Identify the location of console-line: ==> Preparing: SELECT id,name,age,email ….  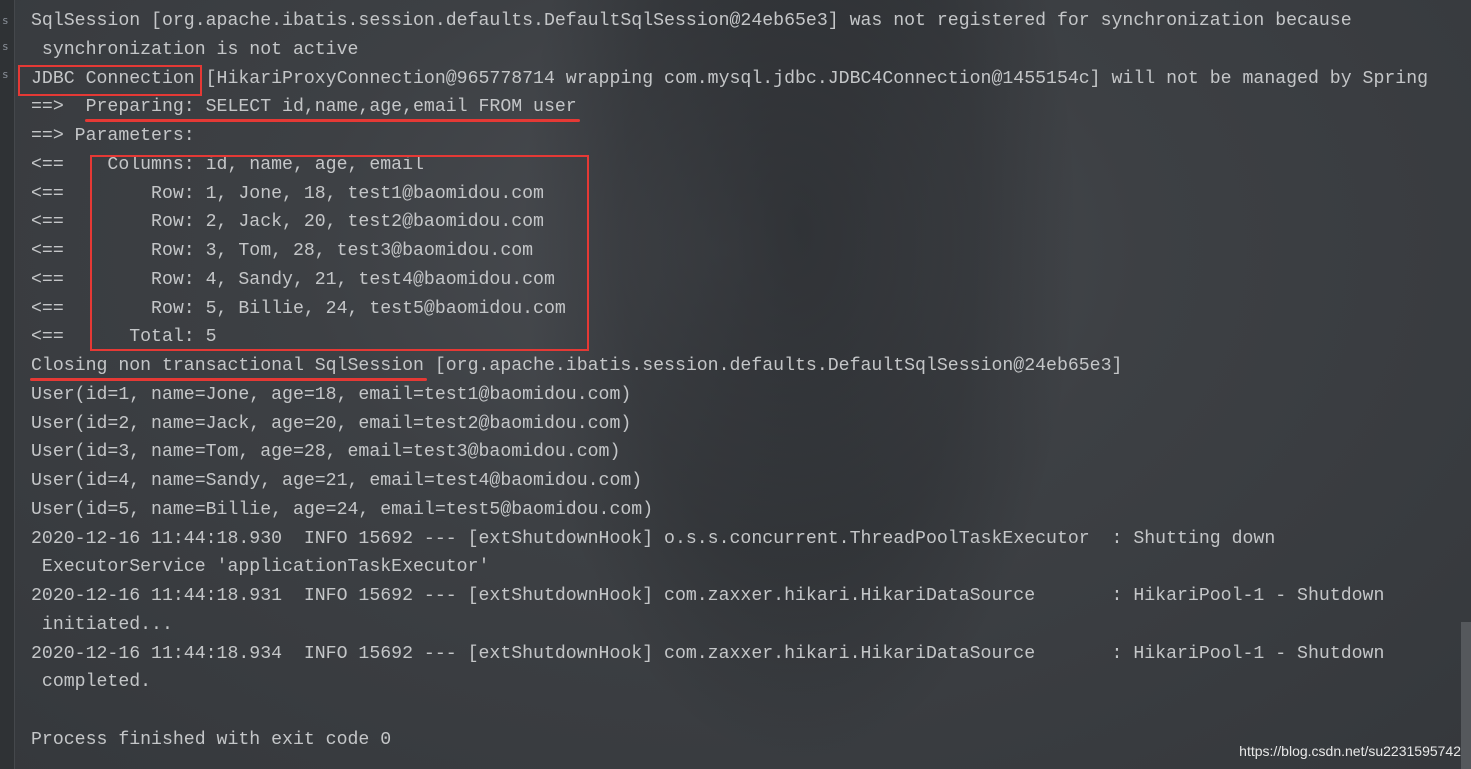
(304, 107).